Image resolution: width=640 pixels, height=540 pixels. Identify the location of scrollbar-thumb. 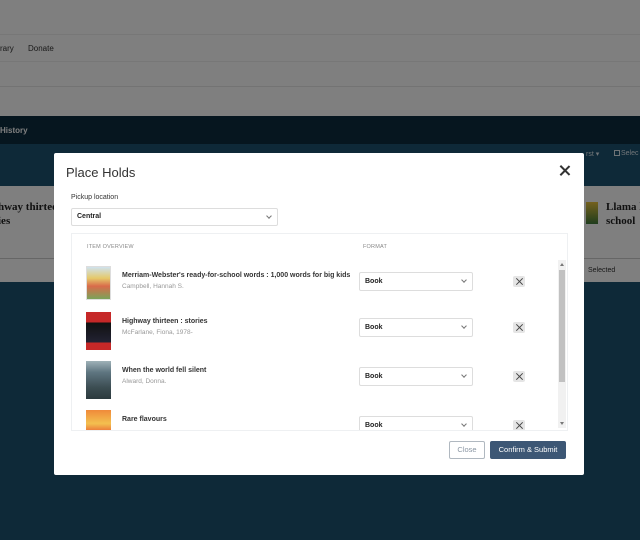
(562, 326).